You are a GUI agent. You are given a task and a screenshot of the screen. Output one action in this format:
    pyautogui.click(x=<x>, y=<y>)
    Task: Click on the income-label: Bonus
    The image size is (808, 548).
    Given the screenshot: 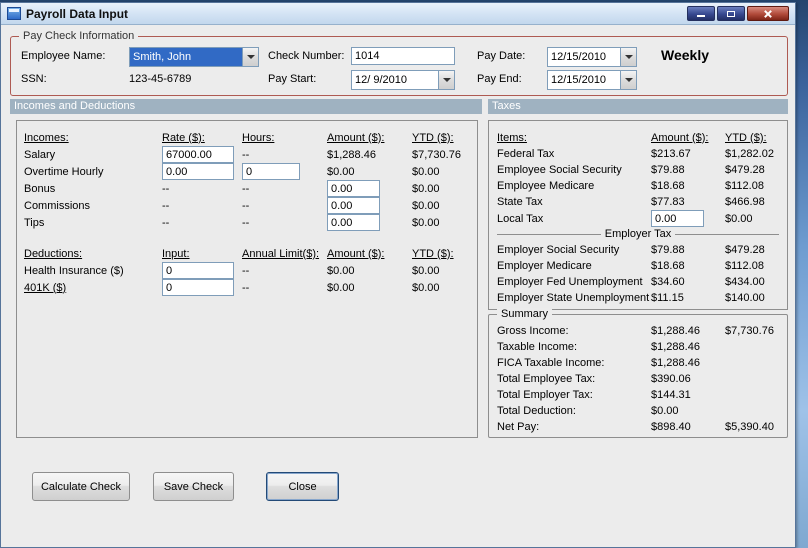 What is the action you would take?
    pyautogui.click(x=40, y=188)
    